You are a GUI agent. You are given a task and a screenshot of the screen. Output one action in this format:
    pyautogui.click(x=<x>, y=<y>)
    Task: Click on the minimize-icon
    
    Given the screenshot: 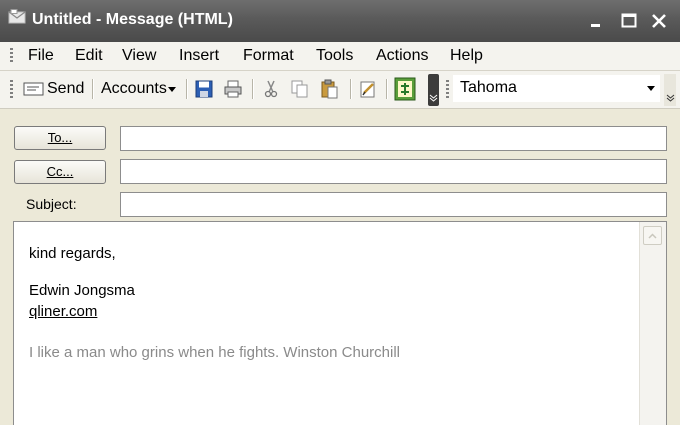 What is the action you would take?
    pyautogui.click(x=598, y=21)
    